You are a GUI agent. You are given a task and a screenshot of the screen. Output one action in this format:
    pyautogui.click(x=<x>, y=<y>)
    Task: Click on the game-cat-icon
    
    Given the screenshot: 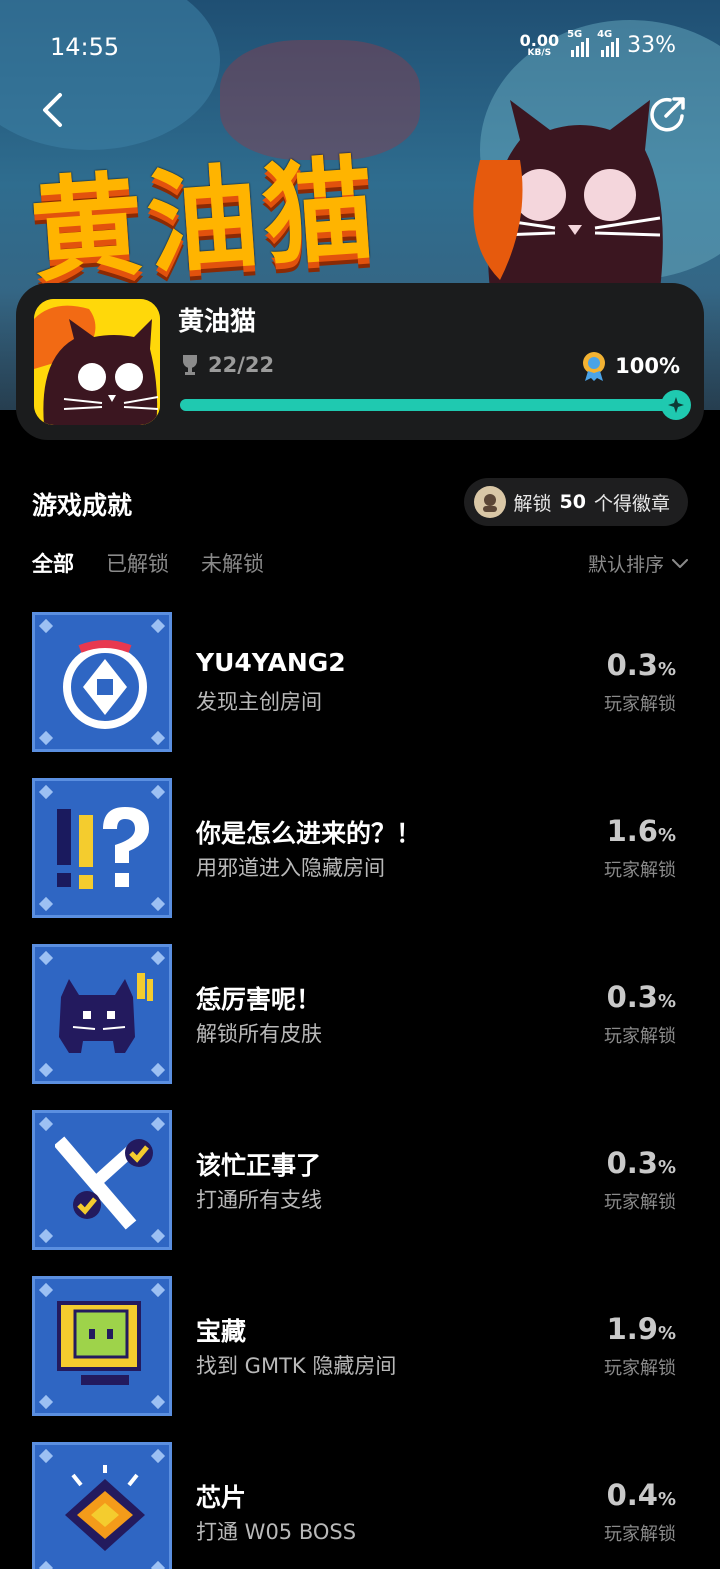 What is the action you would take?
    pyautogui.click(x=97, y=362)
    